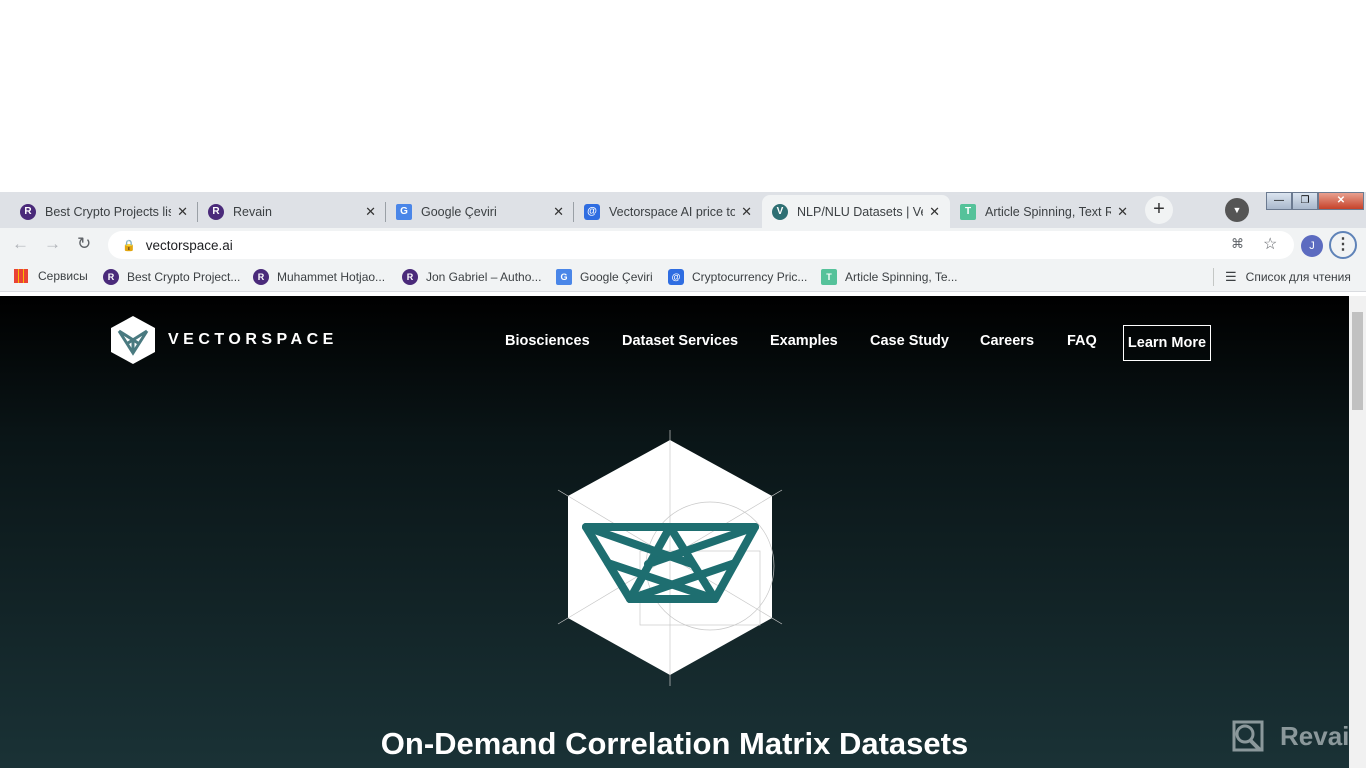 Image resolution: width=1366 pixels, height=768 pixels. What do you see at coordinates (1357, 532) in the screenshot?
I see `page-scrollbar` at bounding box center [1357, 532].